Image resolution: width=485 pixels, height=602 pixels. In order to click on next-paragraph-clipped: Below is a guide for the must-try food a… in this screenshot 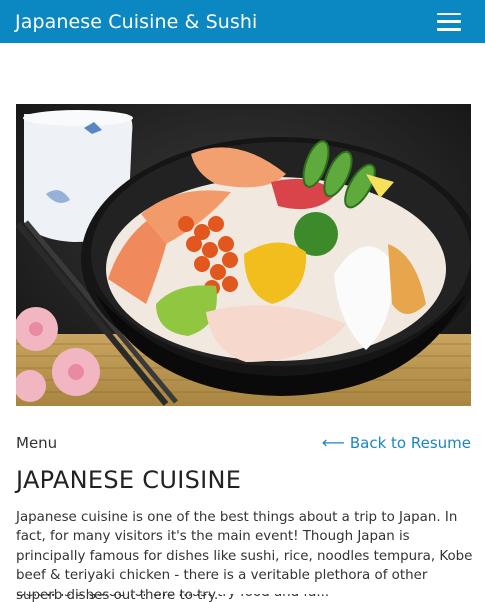, I will do `click(245, 598)`.